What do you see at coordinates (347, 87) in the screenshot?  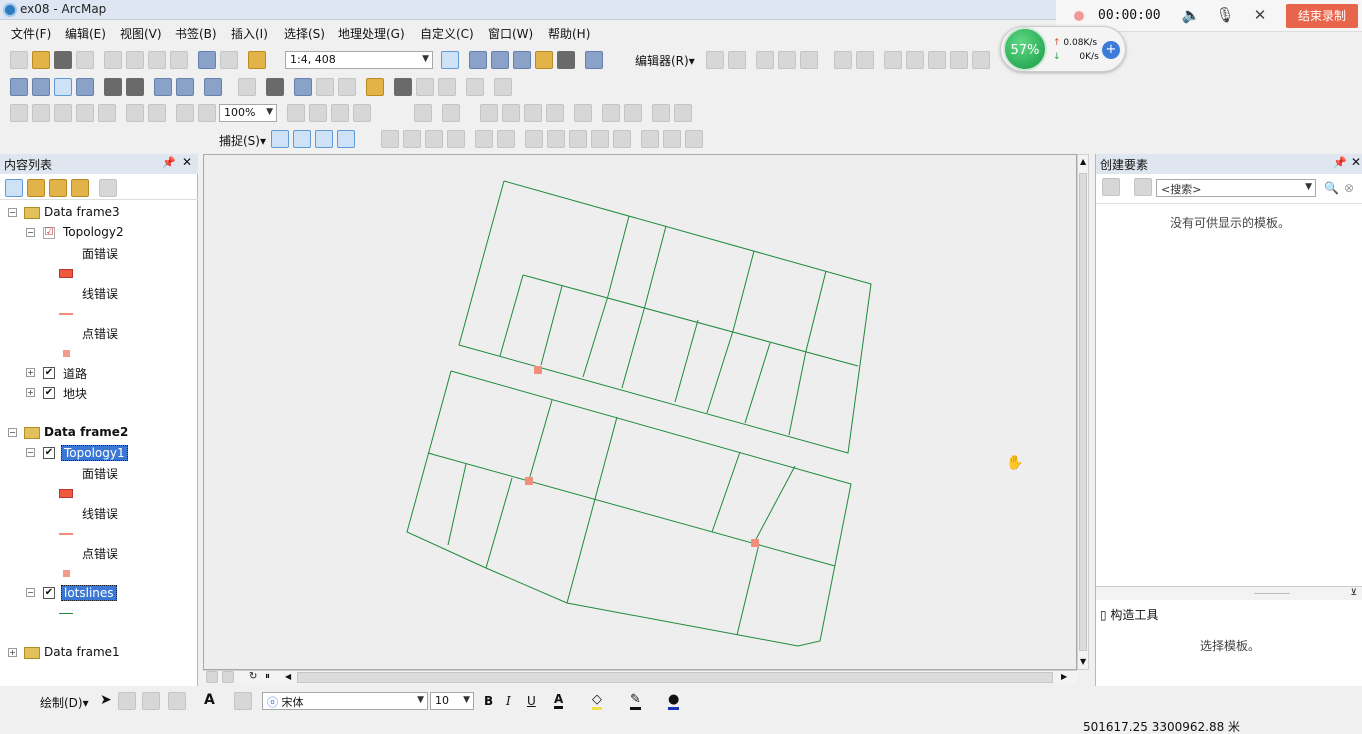 I see `html-popup-icon` at bounding box center [347, 87].